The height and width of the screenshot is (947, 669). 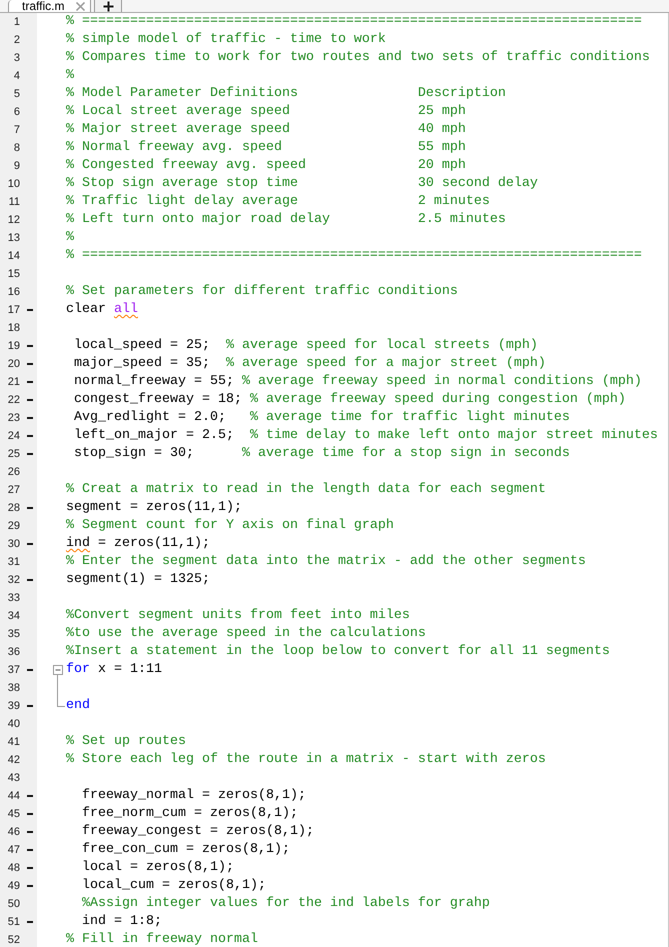 What do you see at coordinates (286, 94) in the screenshot?
I see `code-line: % Model Parameter Definitions Description` at bounding box center [286, 94].